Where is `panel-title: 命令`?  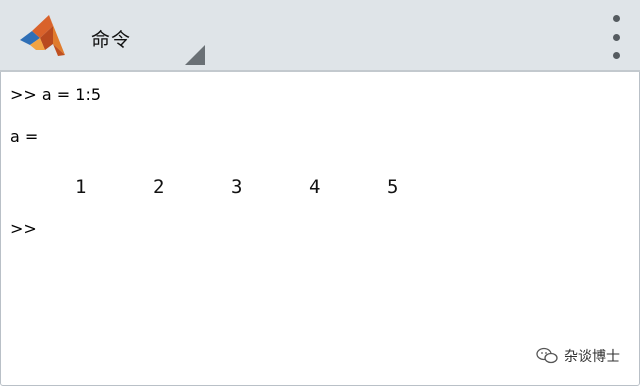 panel-title: 命令 is located at coordinates (111, 40).